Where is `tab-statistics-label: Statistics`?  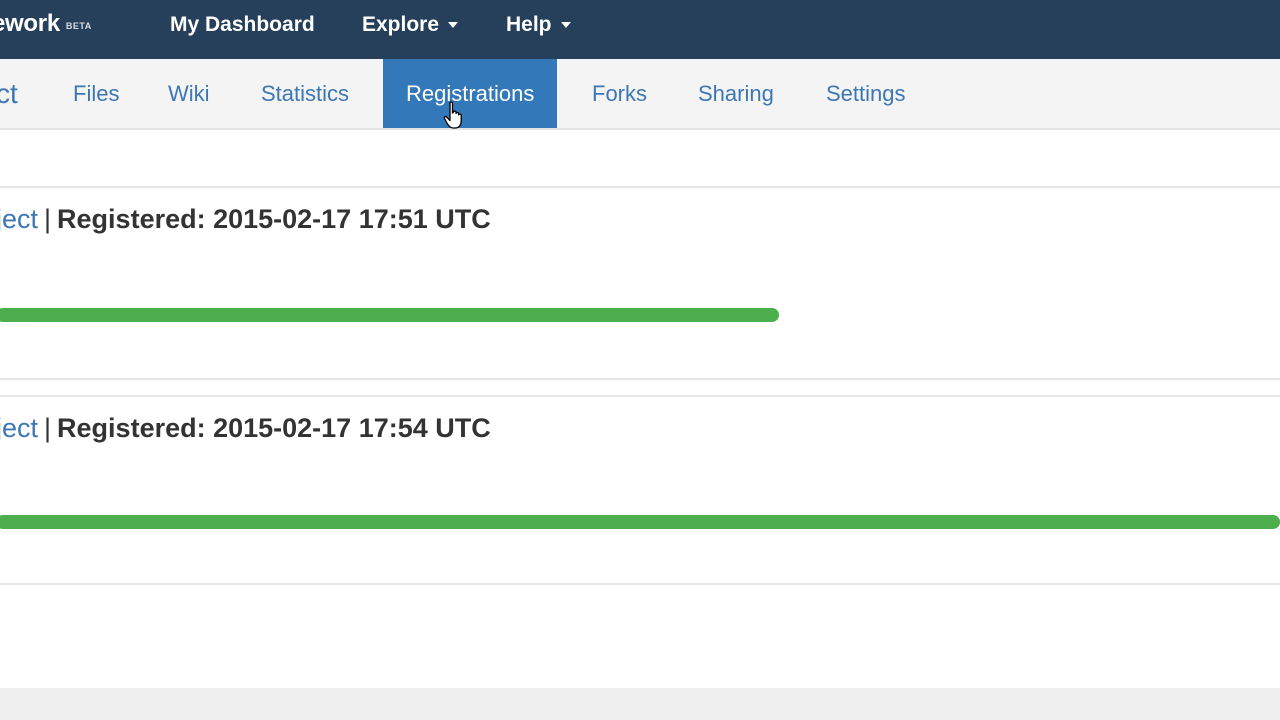
tab-statistics-label: Statistics is located at coordinates (305, 93).